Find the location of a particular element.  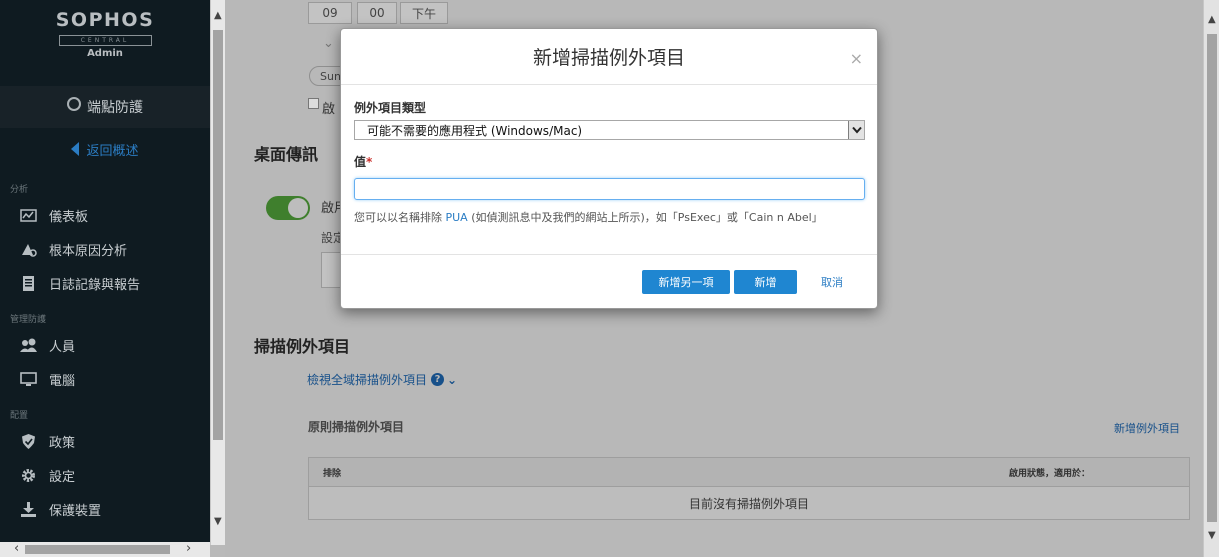

chevron-down-icon is located at coordinates (856, 130).